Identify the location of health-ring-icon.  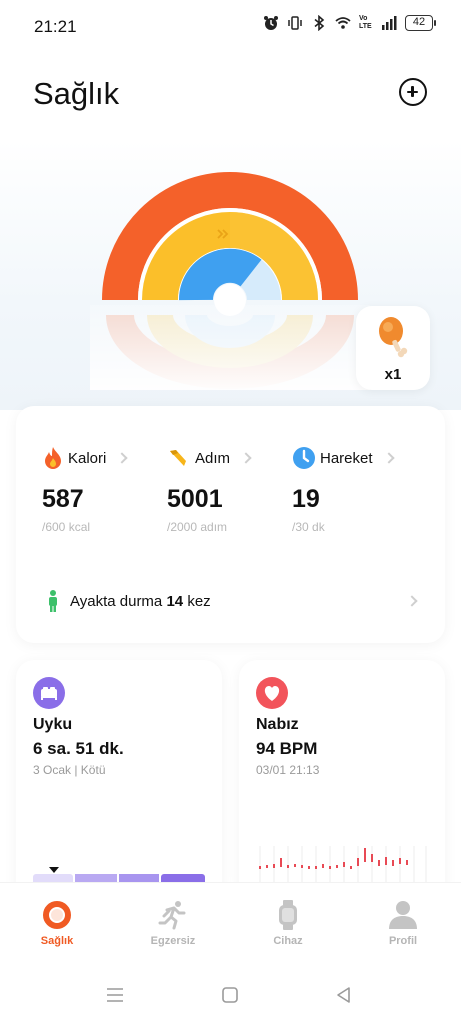
(57, 915).